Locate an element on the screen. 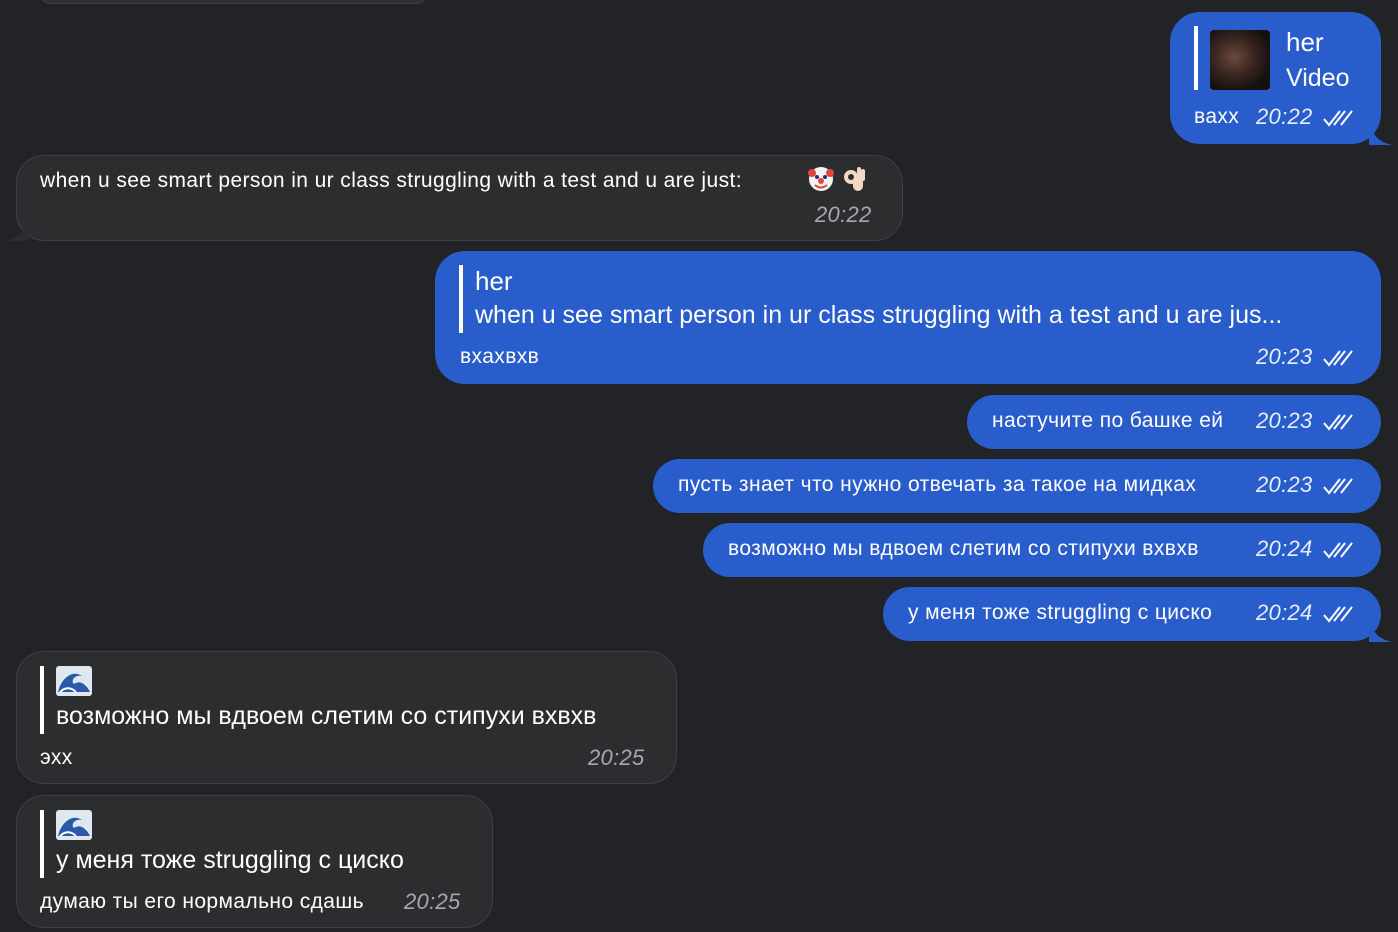 The width and height of the screenshot is (1398, 932). message-text: у меня тоже struggling с циско is located at coordinates (1060, 612).